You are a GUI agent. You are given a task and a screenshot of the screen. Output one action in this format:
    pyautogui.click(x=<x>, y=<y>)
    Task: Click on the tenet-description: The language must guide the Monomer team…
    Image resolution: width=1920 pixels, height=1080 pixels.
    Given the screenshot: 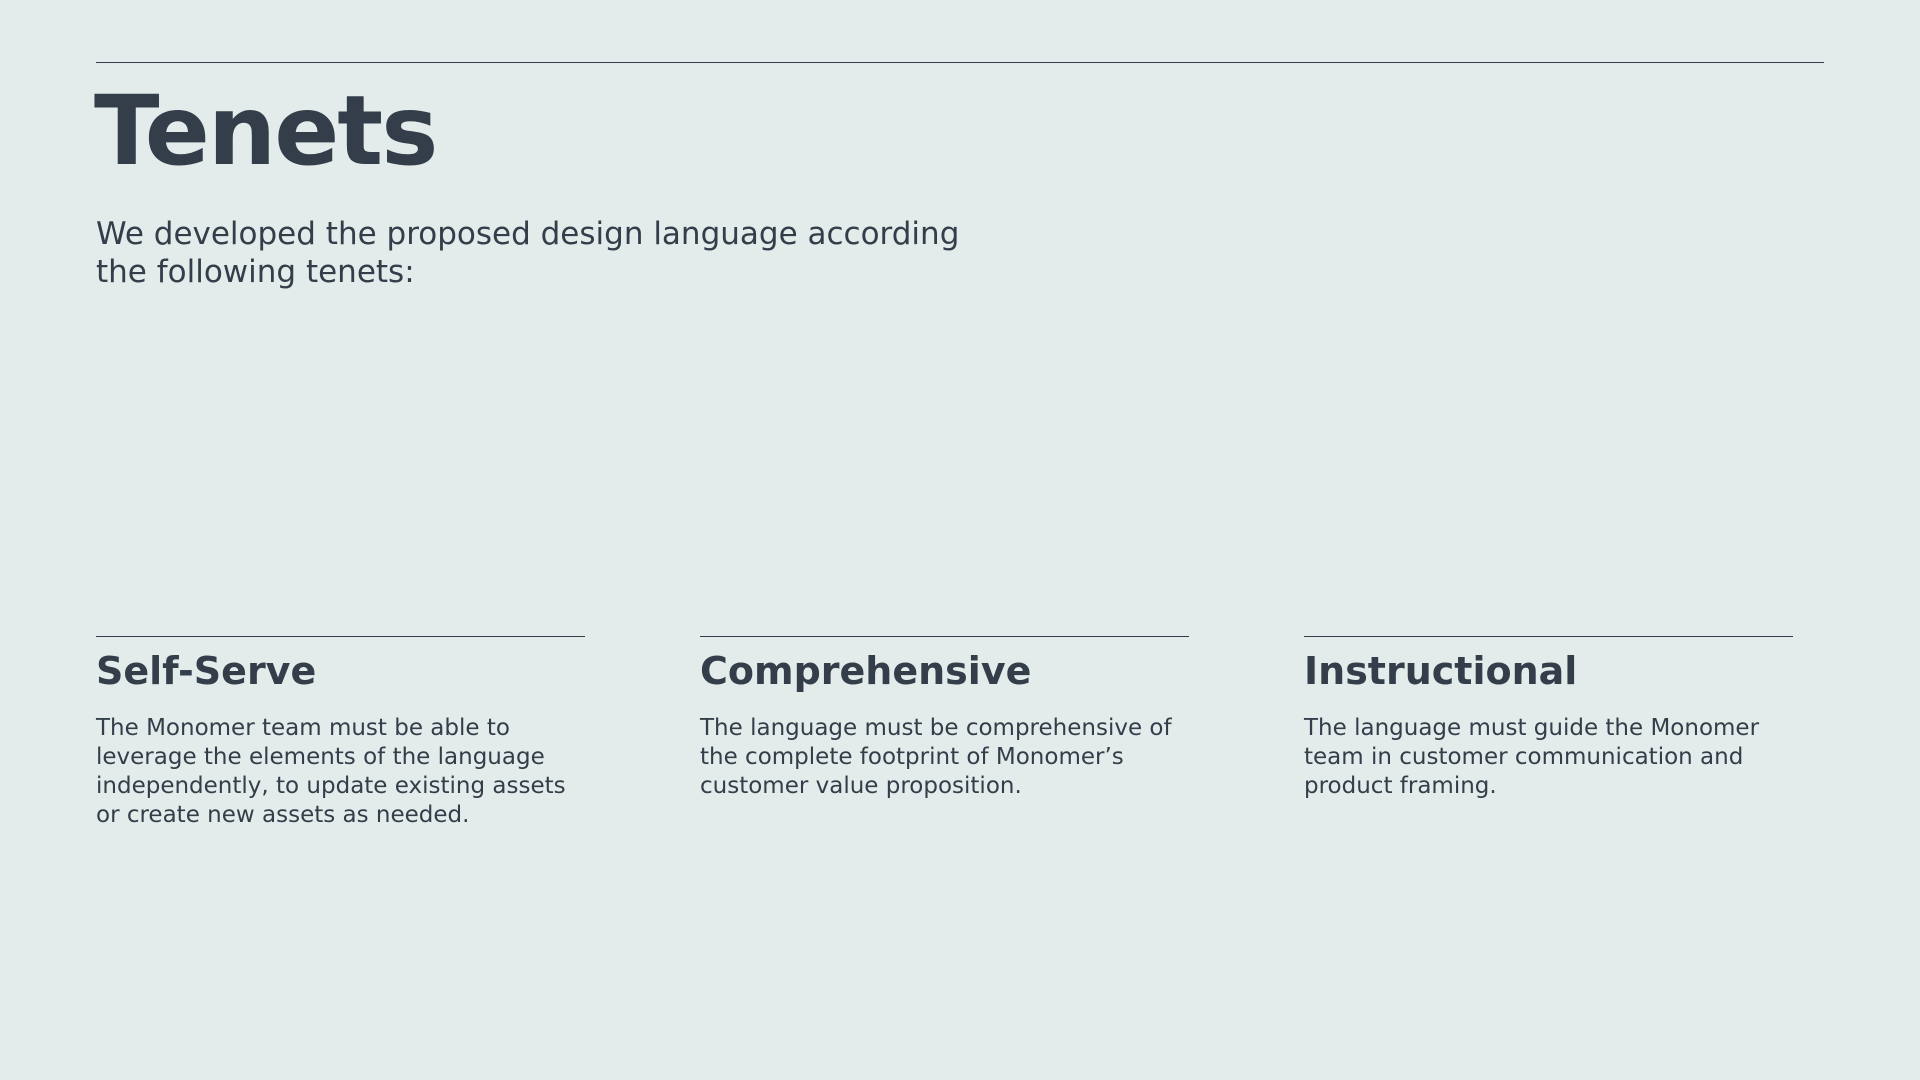 What is the action you would take?
    pyautogui.click(x=1548, y=757)
    